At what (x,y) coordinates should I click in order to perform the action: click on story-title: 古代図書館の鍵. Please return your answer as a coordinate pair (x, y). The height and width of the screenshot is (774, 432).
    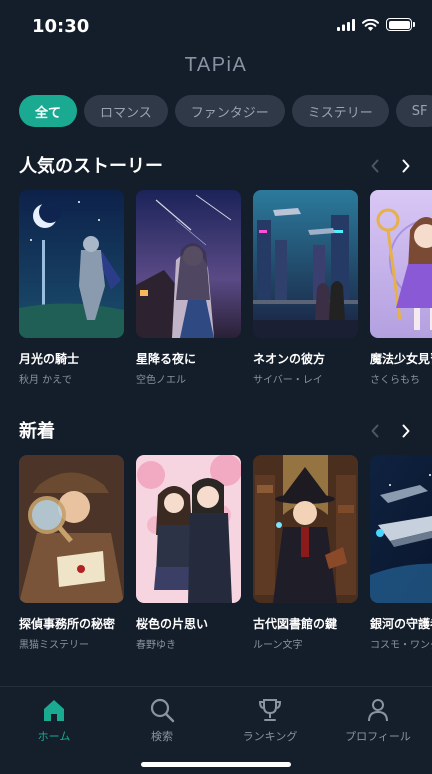
    Looking at the image, I should click on (295, 624).